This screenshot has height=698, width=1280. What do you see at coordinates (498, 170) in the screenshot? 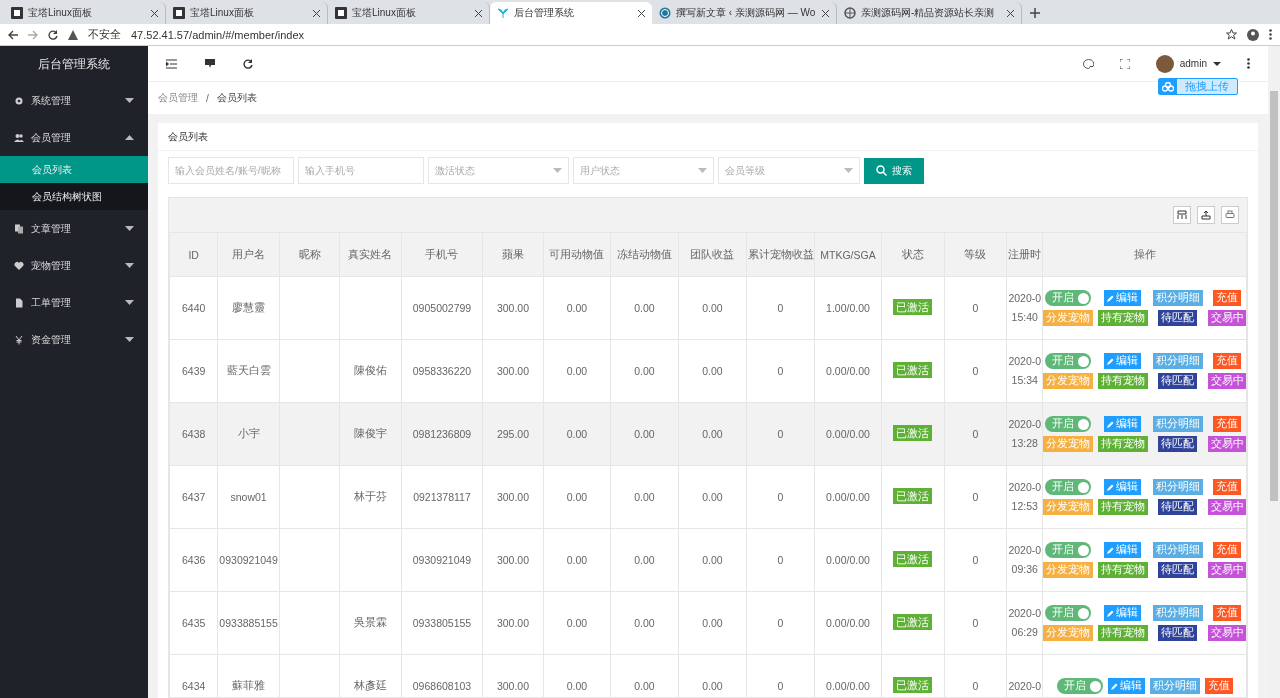
I see `select-field: 激活状态` at bounding box center [498, 170].